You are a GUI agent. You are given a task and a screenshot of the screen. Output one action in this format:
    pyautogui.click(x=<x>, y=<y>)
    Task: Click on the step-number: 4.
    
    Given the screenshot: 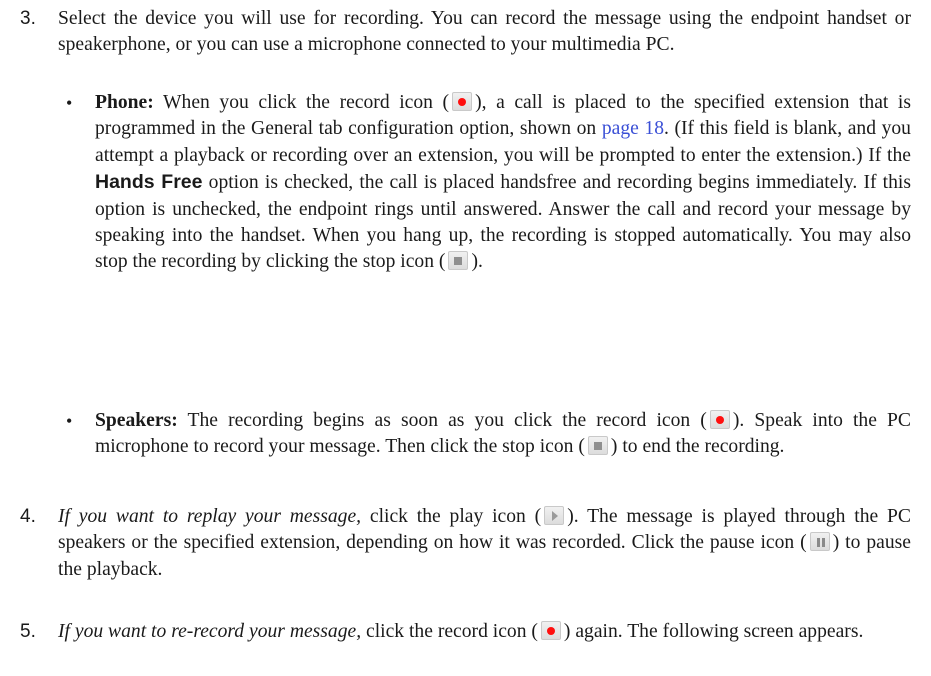 What is the action you would take?
    pyautogui.click(x=28, y=516)
    